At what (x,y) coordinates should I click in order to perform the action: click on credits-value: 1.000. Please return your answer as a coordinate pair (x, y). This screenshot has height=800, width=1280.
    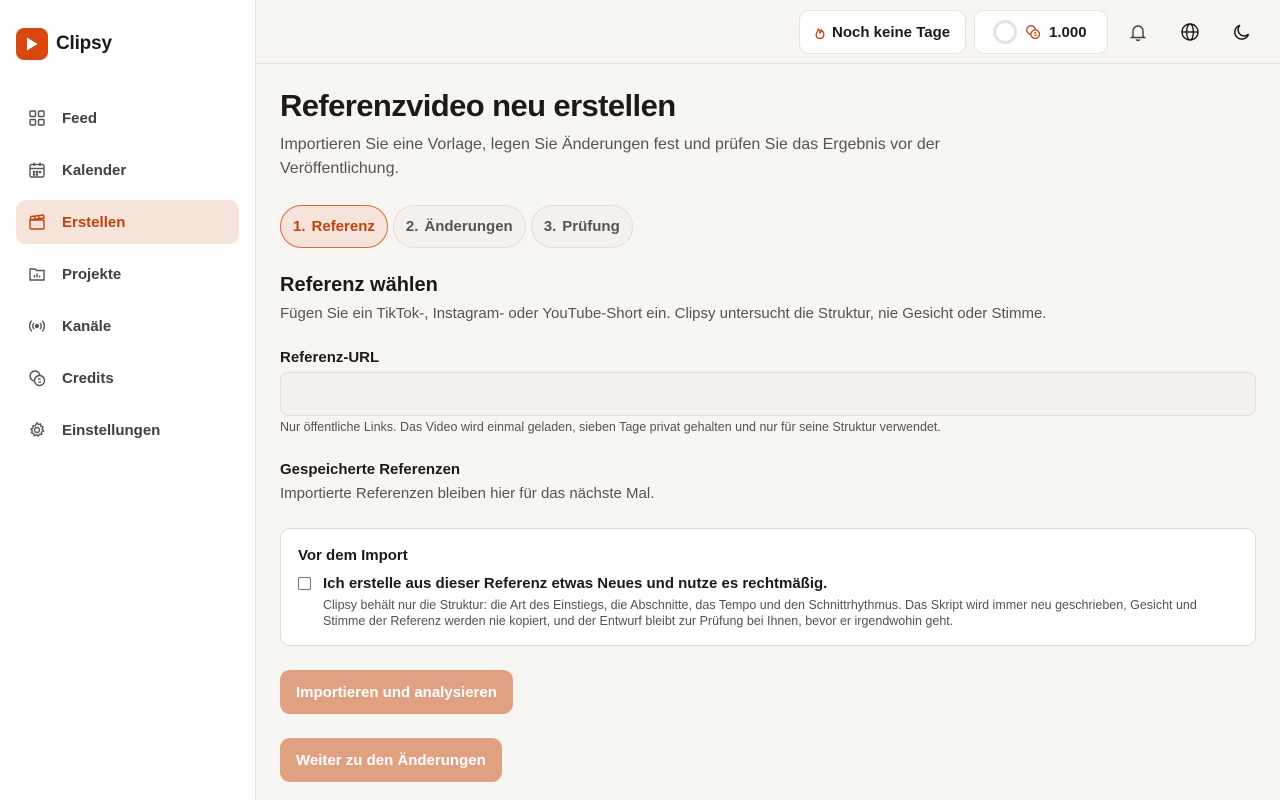
    Looking at the image, I should click on (1068, 32).